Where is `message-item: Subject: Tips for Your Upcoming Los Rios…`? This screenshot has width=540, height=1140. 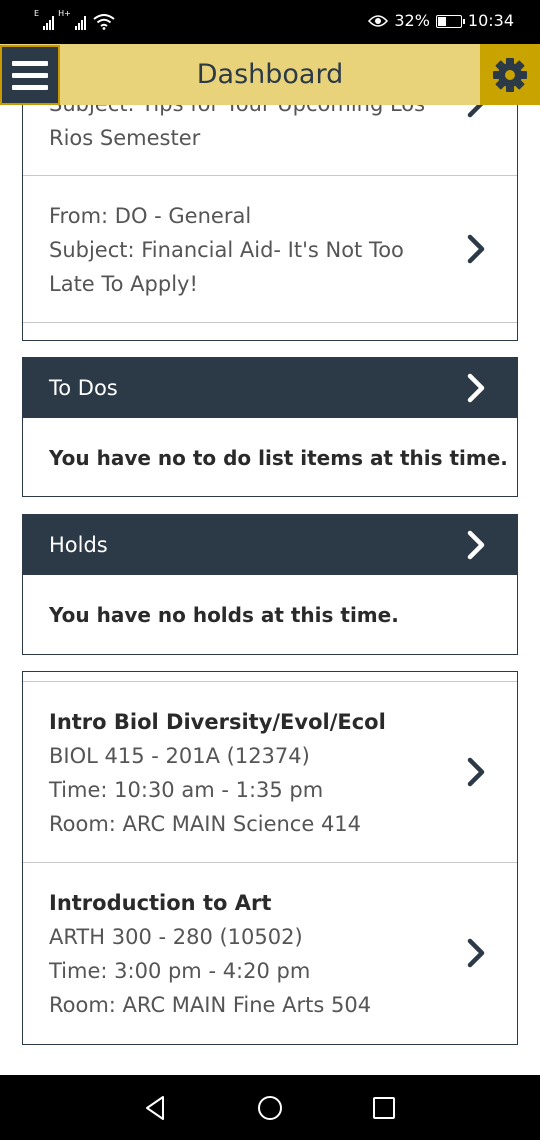 message-item: Subject: Tips for Your Upcoming Los Rios… is located at coordinates (270, 140).